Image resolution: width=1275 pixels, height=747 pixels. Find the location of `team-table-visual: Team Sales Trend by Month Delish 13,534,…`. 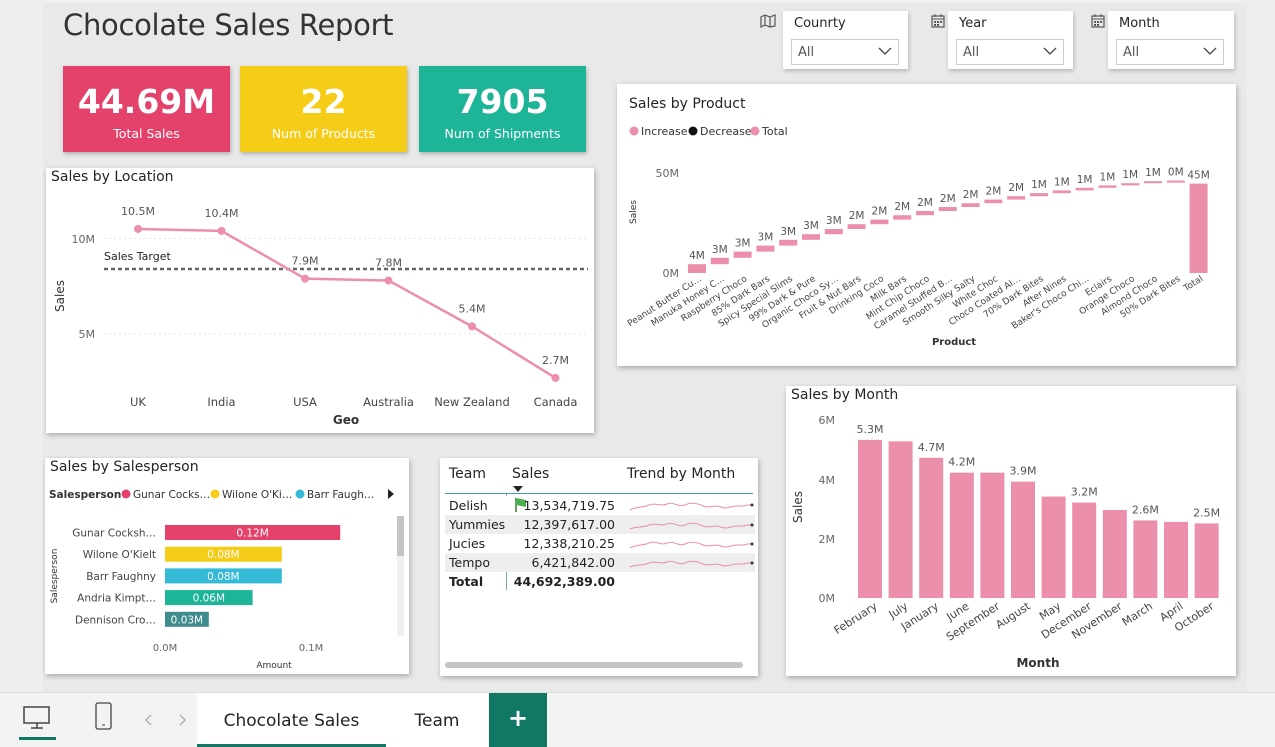

team-table-visual: Team Sales Trend by Month Delish 13,534,… is located at coordinates (599, 567).